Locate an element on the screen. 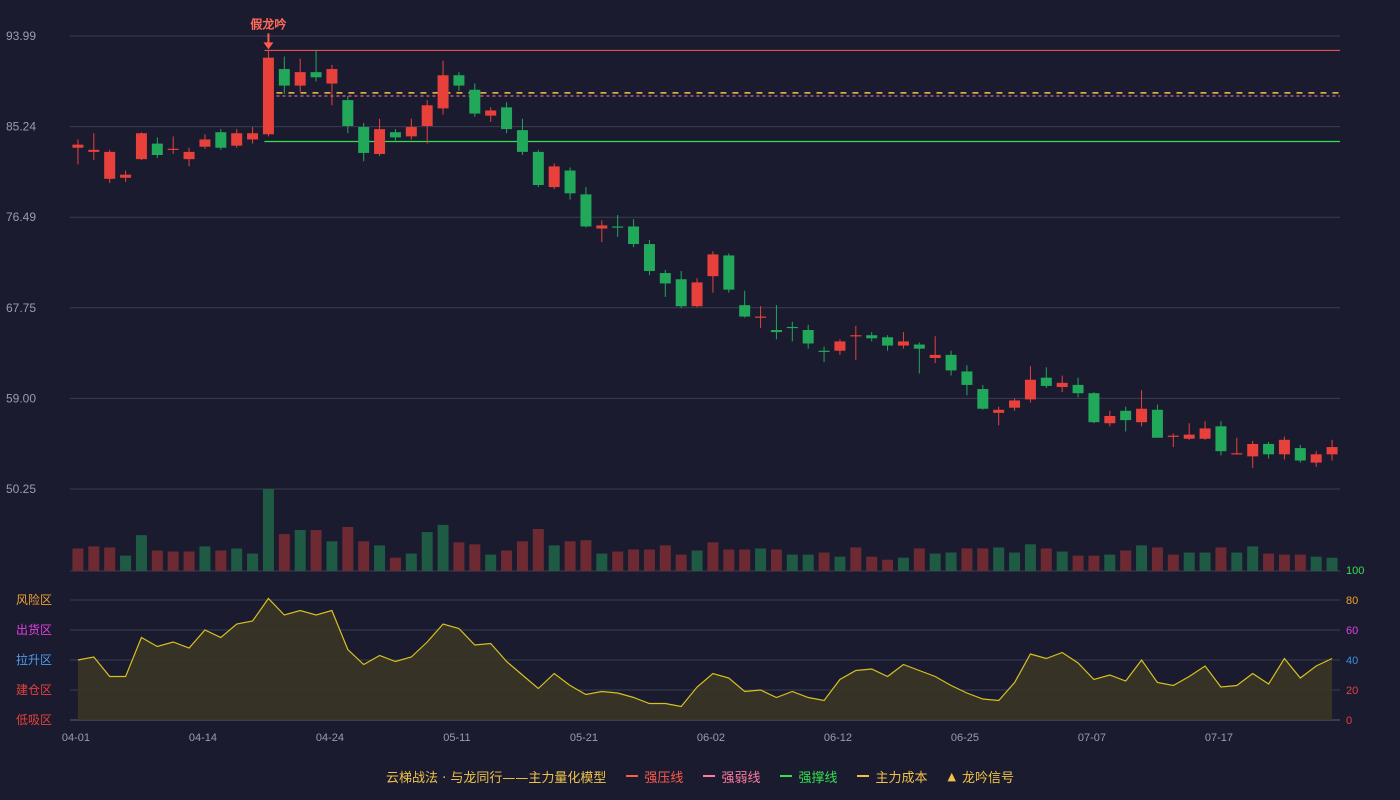  price-tick-label: 85.24 is located at coordinates (21, 127).